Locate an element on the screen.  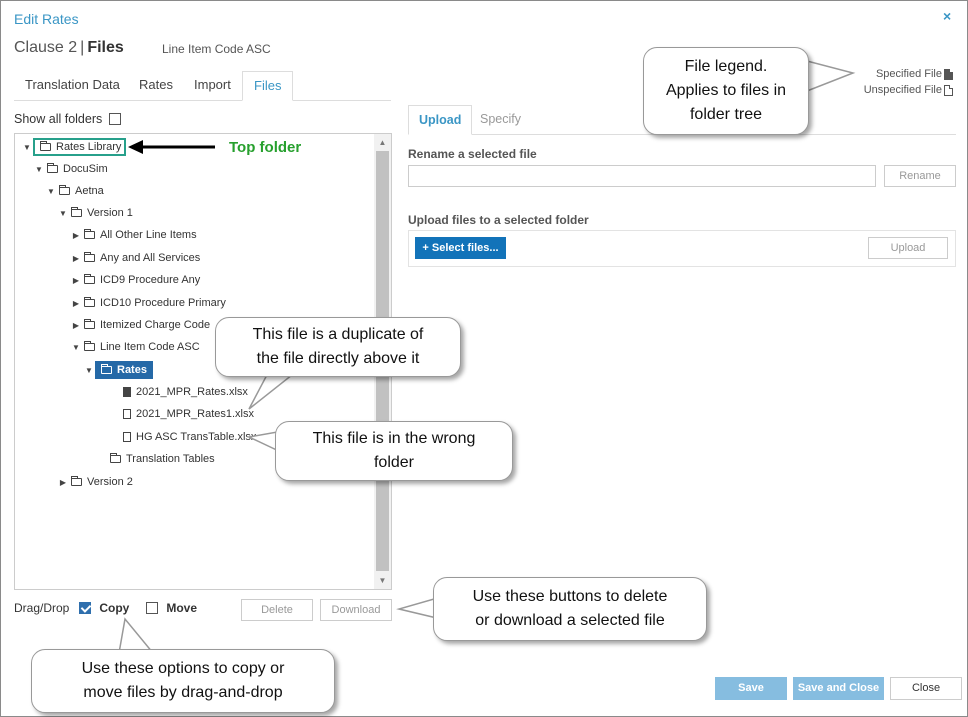
rename-input is located at coordinates (642, 176).